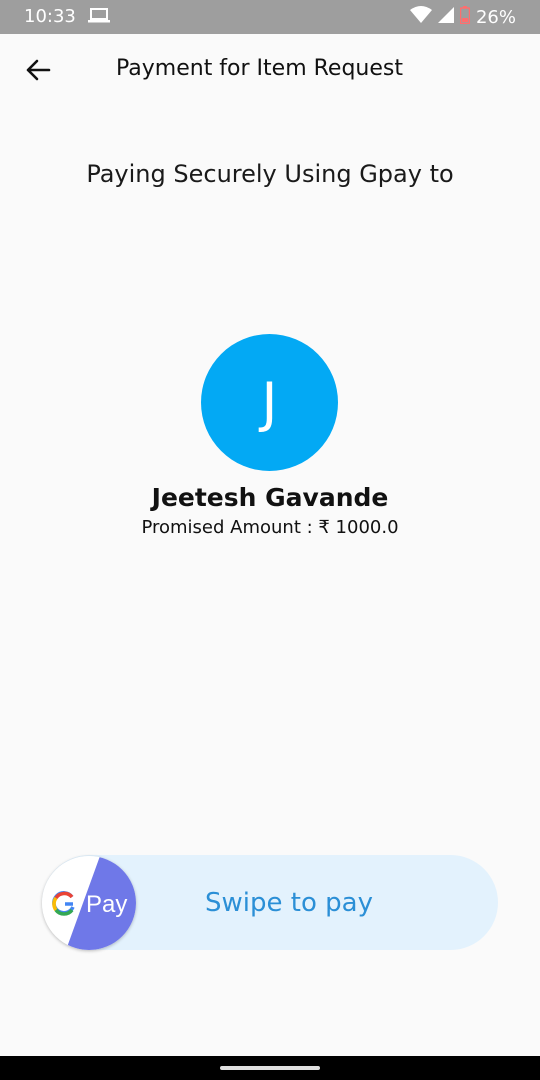 The image size is (540, 1080). Describe the element at coordinates (259, 68) in the screenshot. I see `page-title: Payment for Item Request` at that location.